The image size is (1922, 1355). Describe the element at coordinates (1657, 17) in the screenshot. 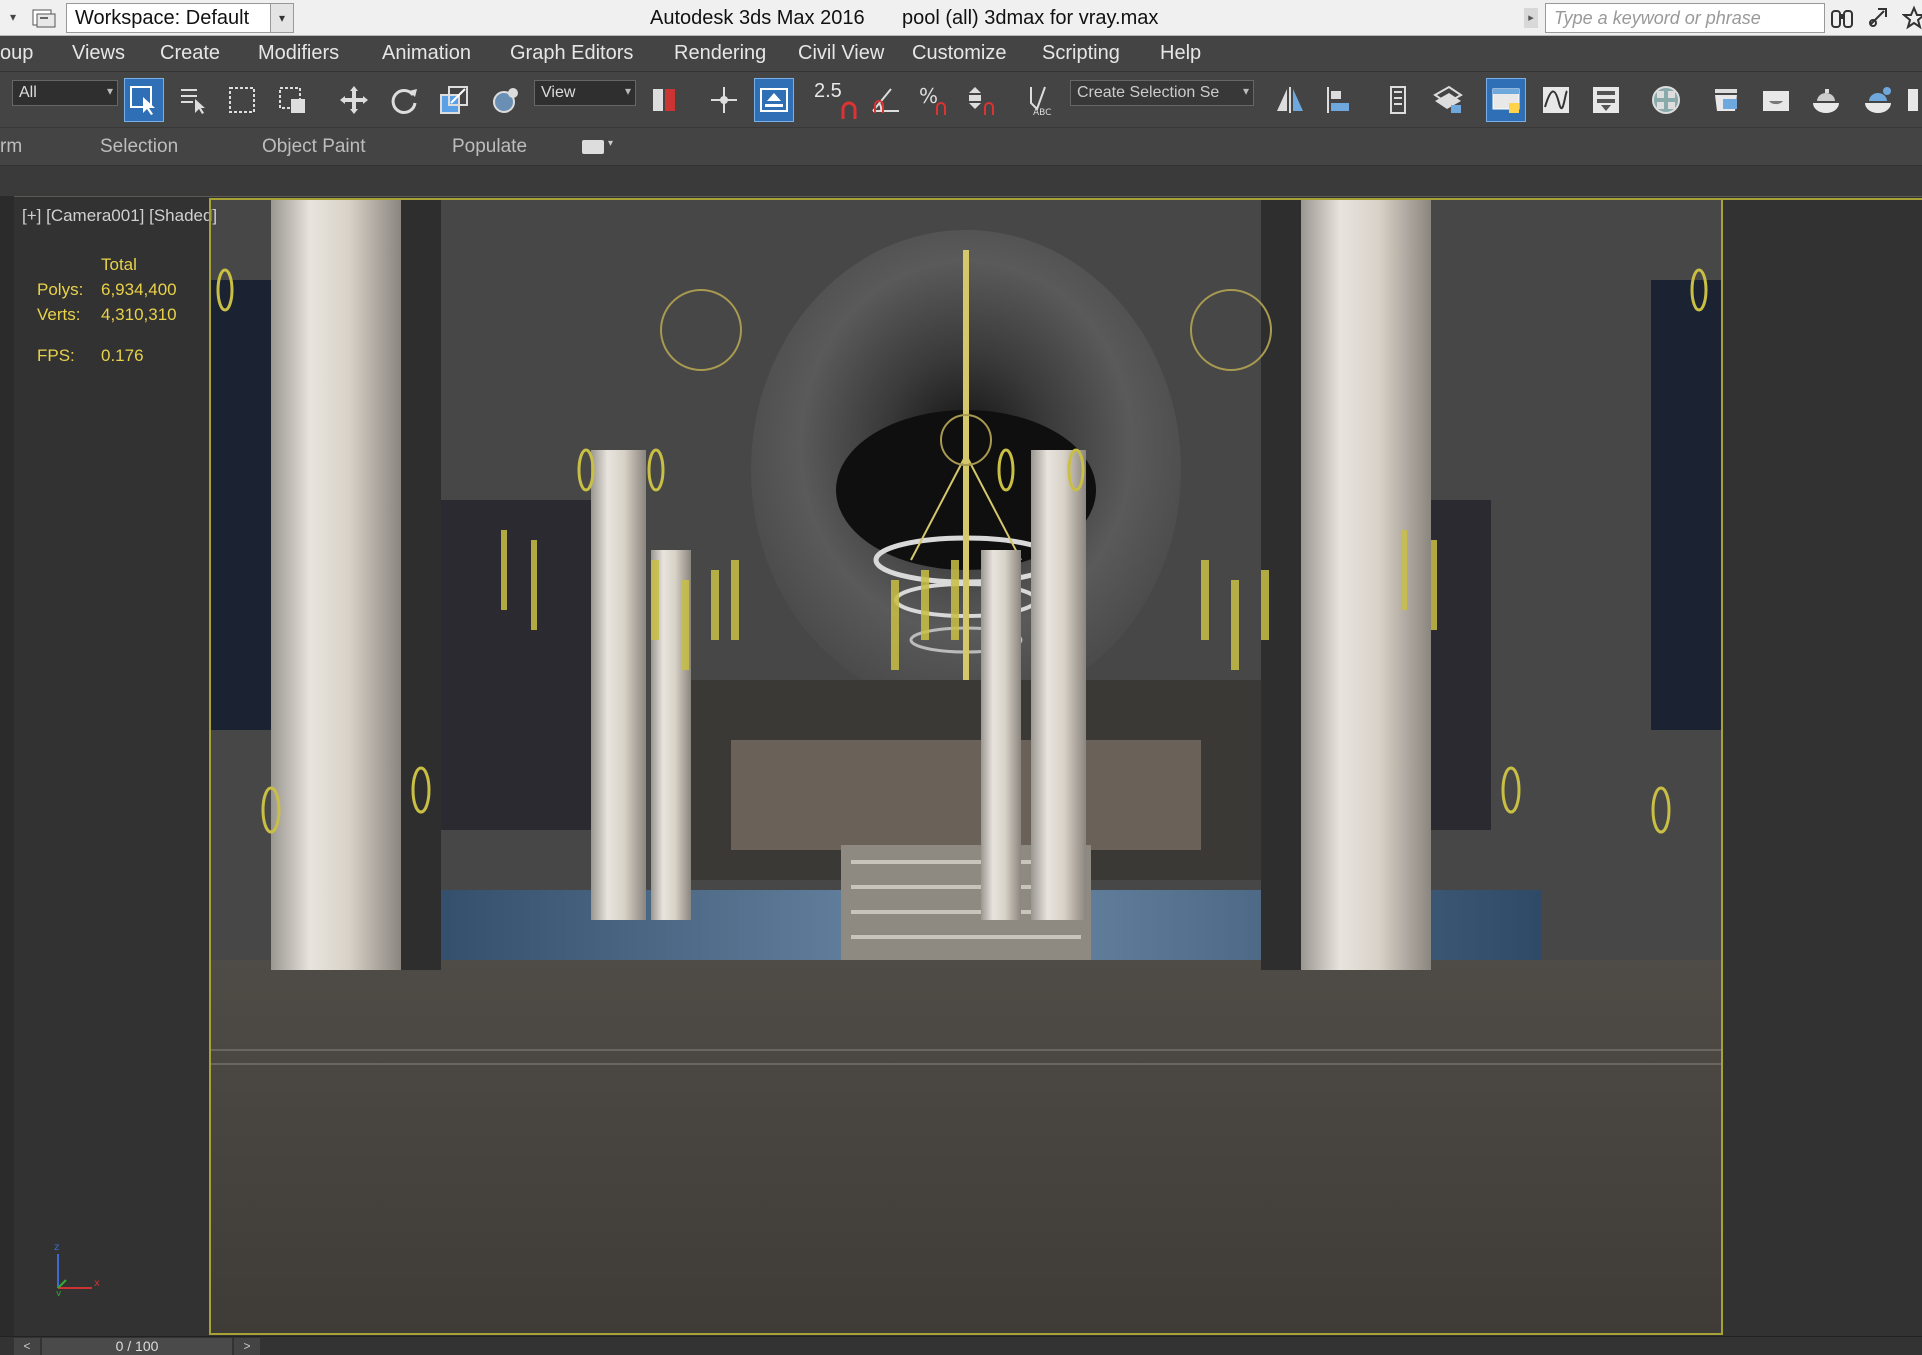

I see `search-placeholder: Type a keyword or phrase` at that location.